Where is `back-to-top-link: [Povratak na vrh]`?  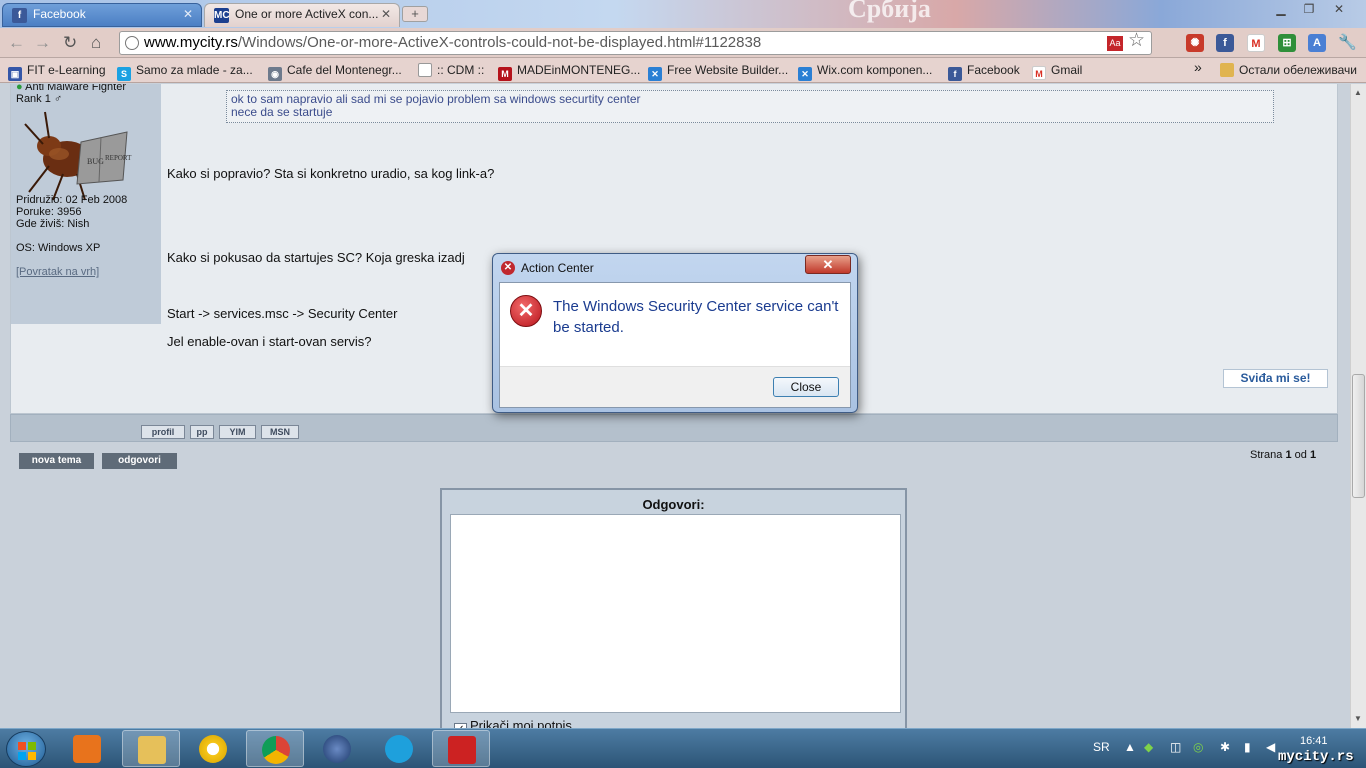
back-to-top-link: [Povratak na vrh] is located at coordinates (57, 272).